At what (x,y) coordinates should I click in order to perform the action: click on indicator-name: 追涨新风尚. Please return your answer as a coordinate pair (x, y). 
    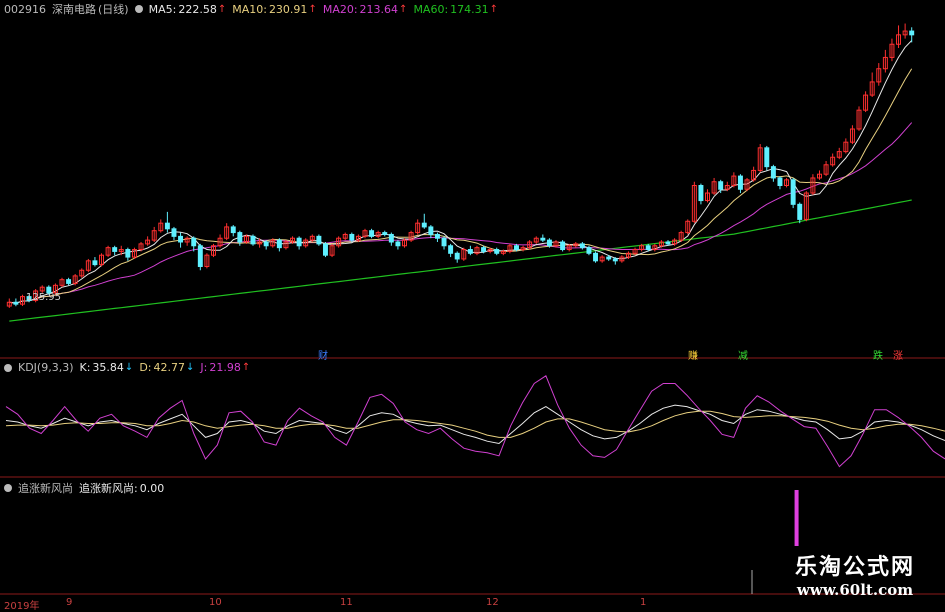
    Looking at the image, I should click on (45, 488).